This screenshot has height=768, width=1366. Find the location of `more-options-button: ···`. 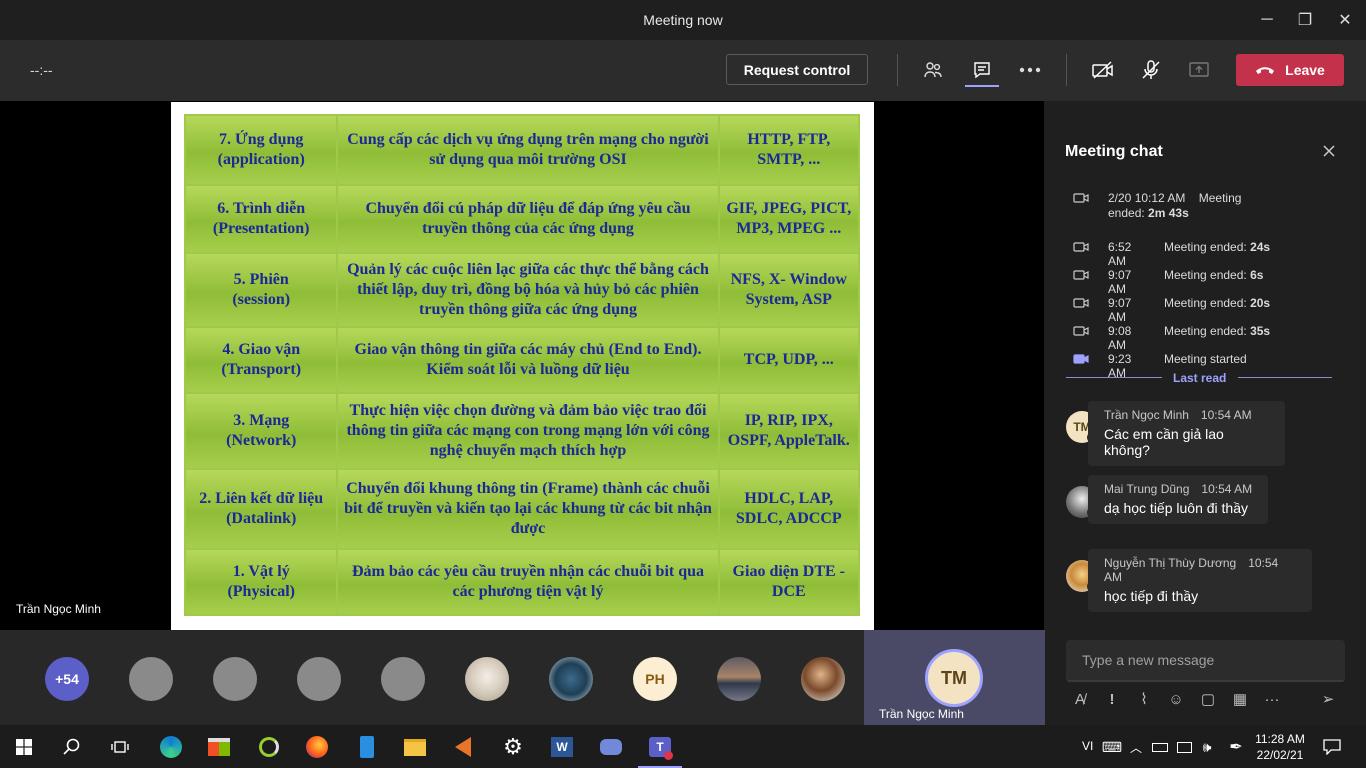

more-options-button: ··· is located at coordinates (1272, 699).